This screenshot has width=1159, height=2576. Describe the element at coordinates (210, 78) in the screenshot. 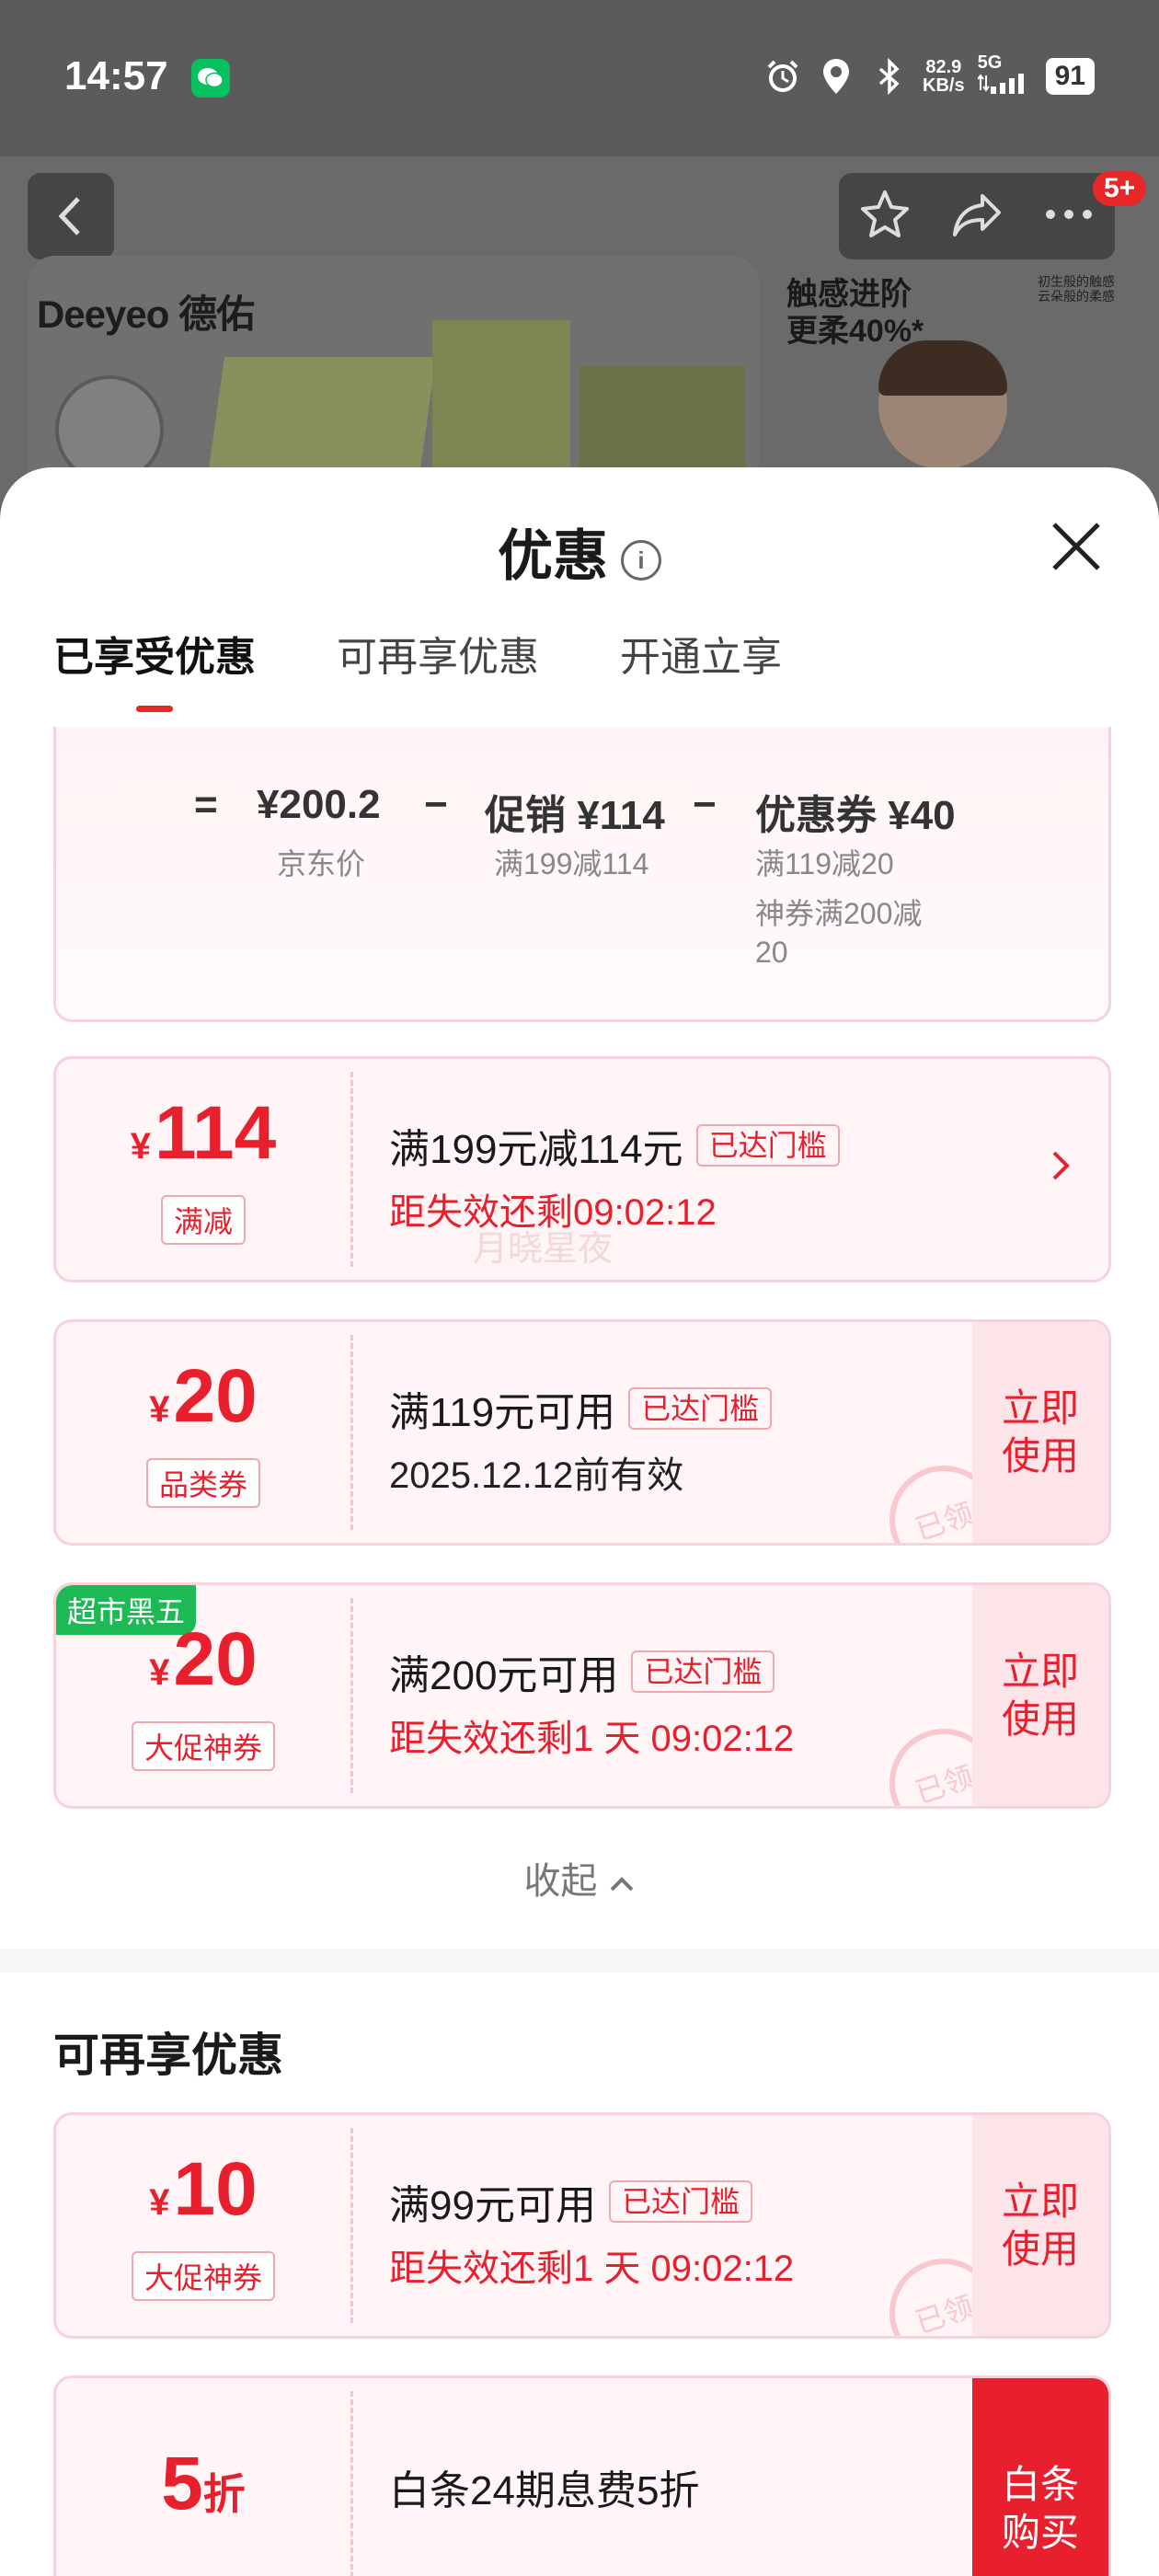

I see `wechat-icon` at that location.